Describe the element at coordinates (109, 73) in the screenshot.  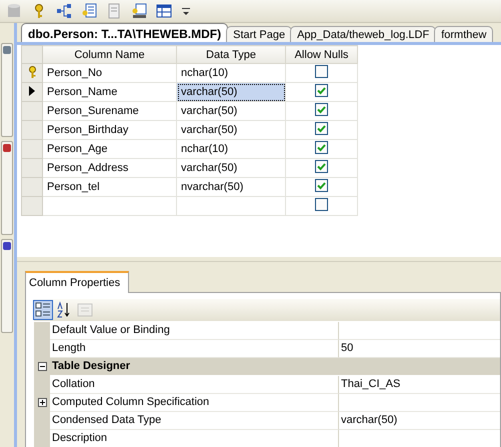
I see `column-name-cell: Person_No` at that location.